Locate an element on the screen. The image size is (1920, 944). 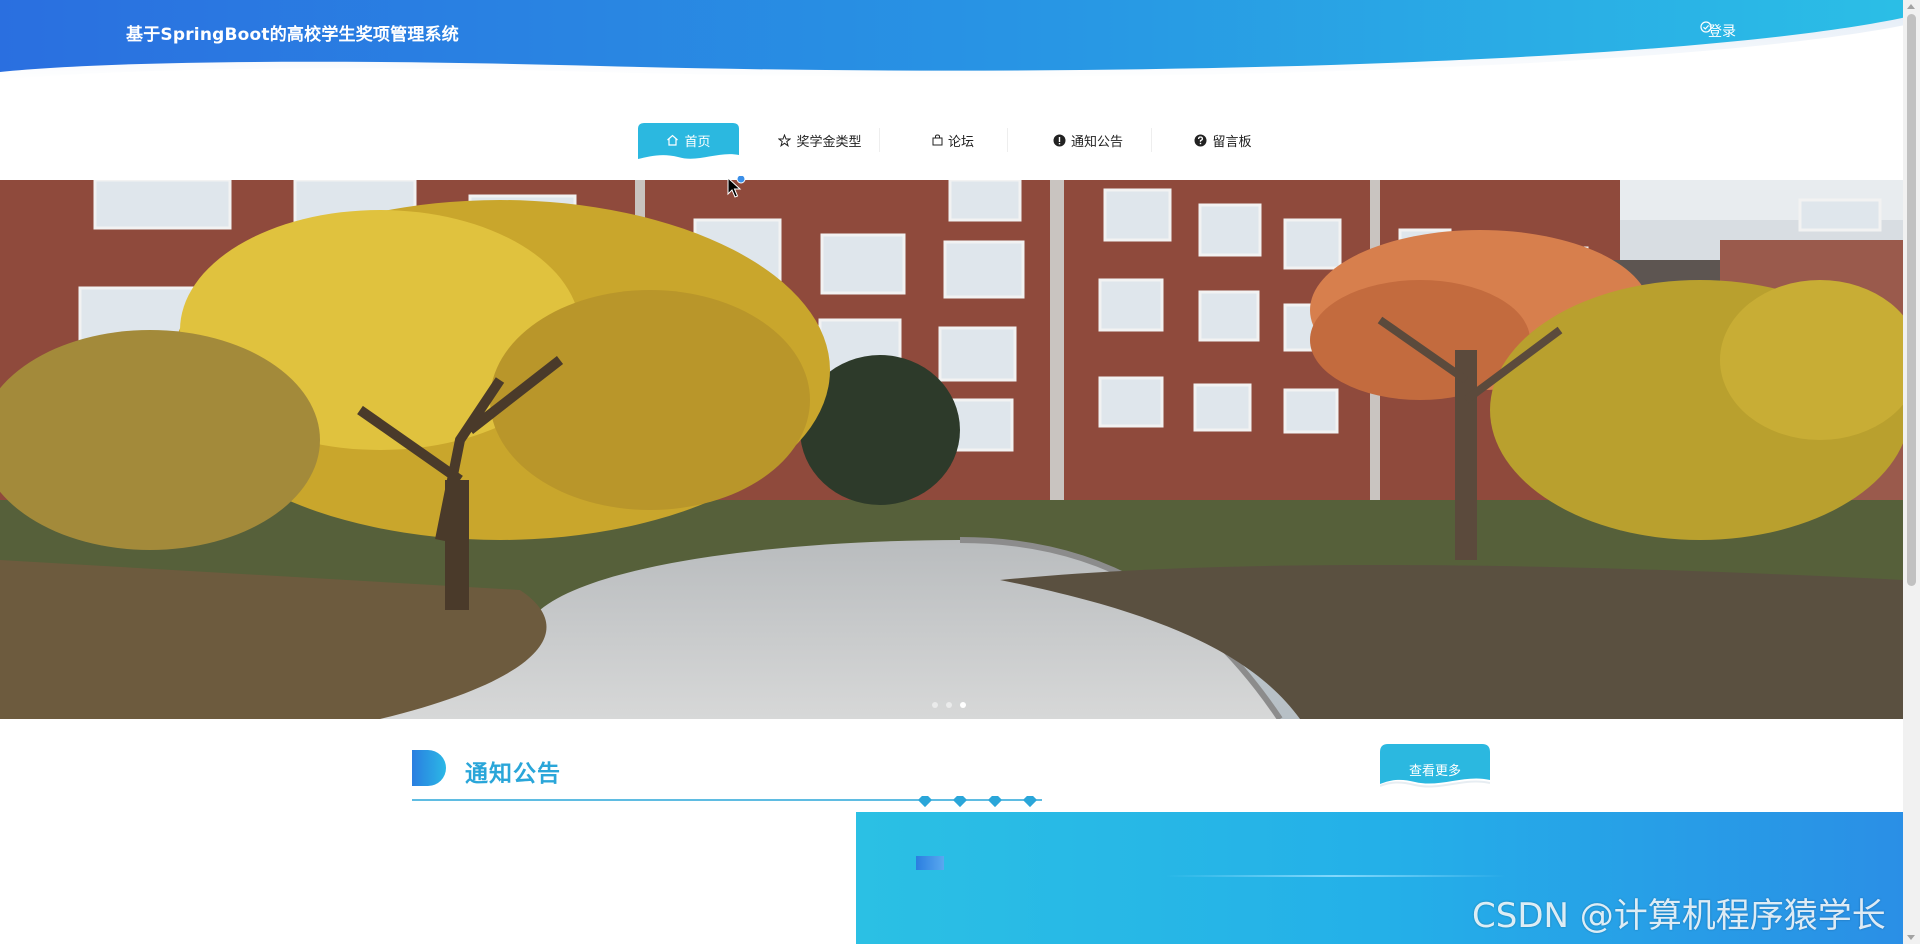
nav-item-home: 首页 is located at coordinates (688, 140).